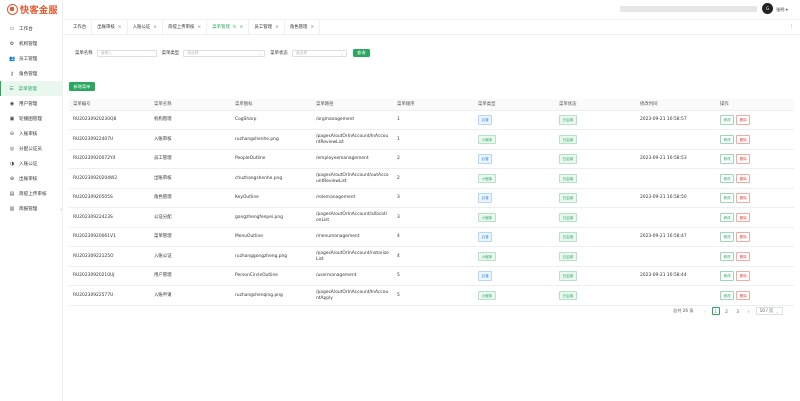 Image resolution: width=800 pixels, height=401 pixels. What do you see at coordinates (361, 53) in the screenshot?
I see `search-button: 查询` at bounding box center [361, 53].